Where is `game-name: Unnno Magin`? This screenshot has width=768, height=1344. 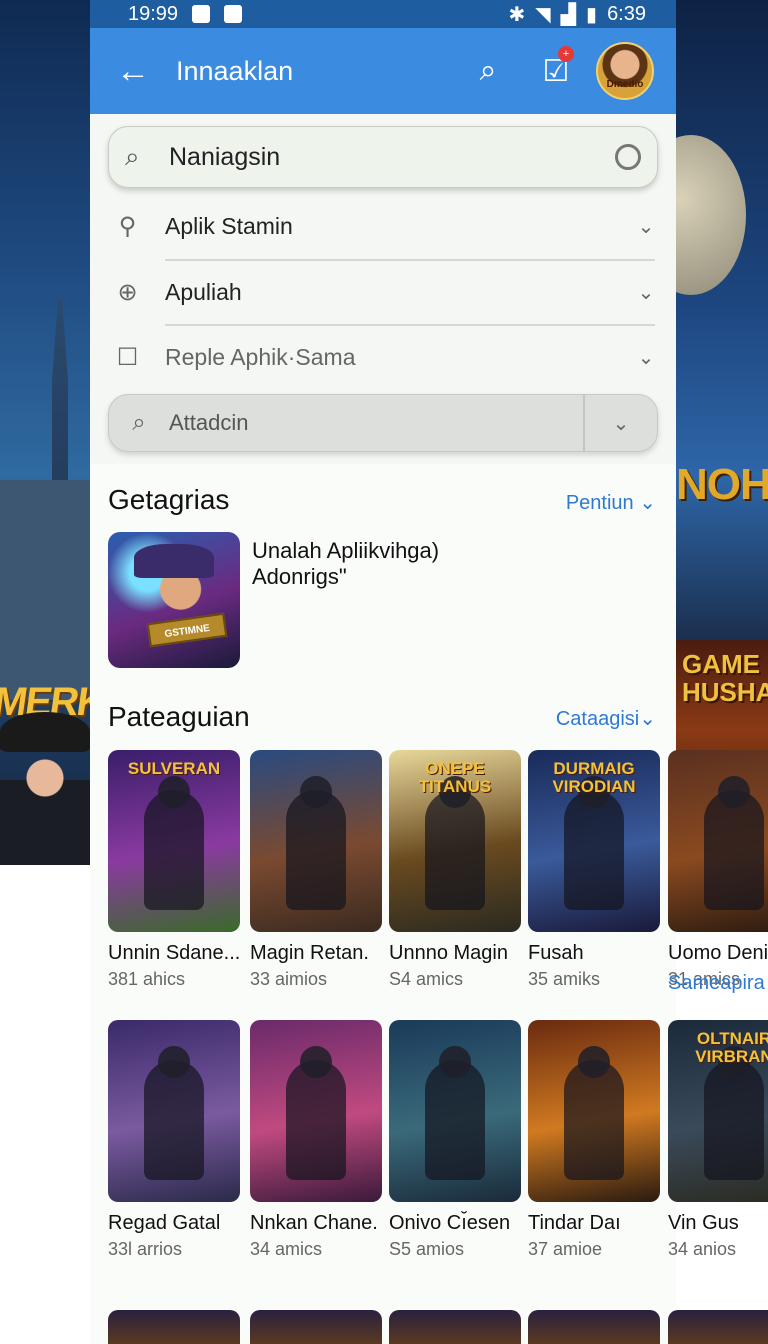 game-name: Unnno Magin is located at coordinates (448, 953).